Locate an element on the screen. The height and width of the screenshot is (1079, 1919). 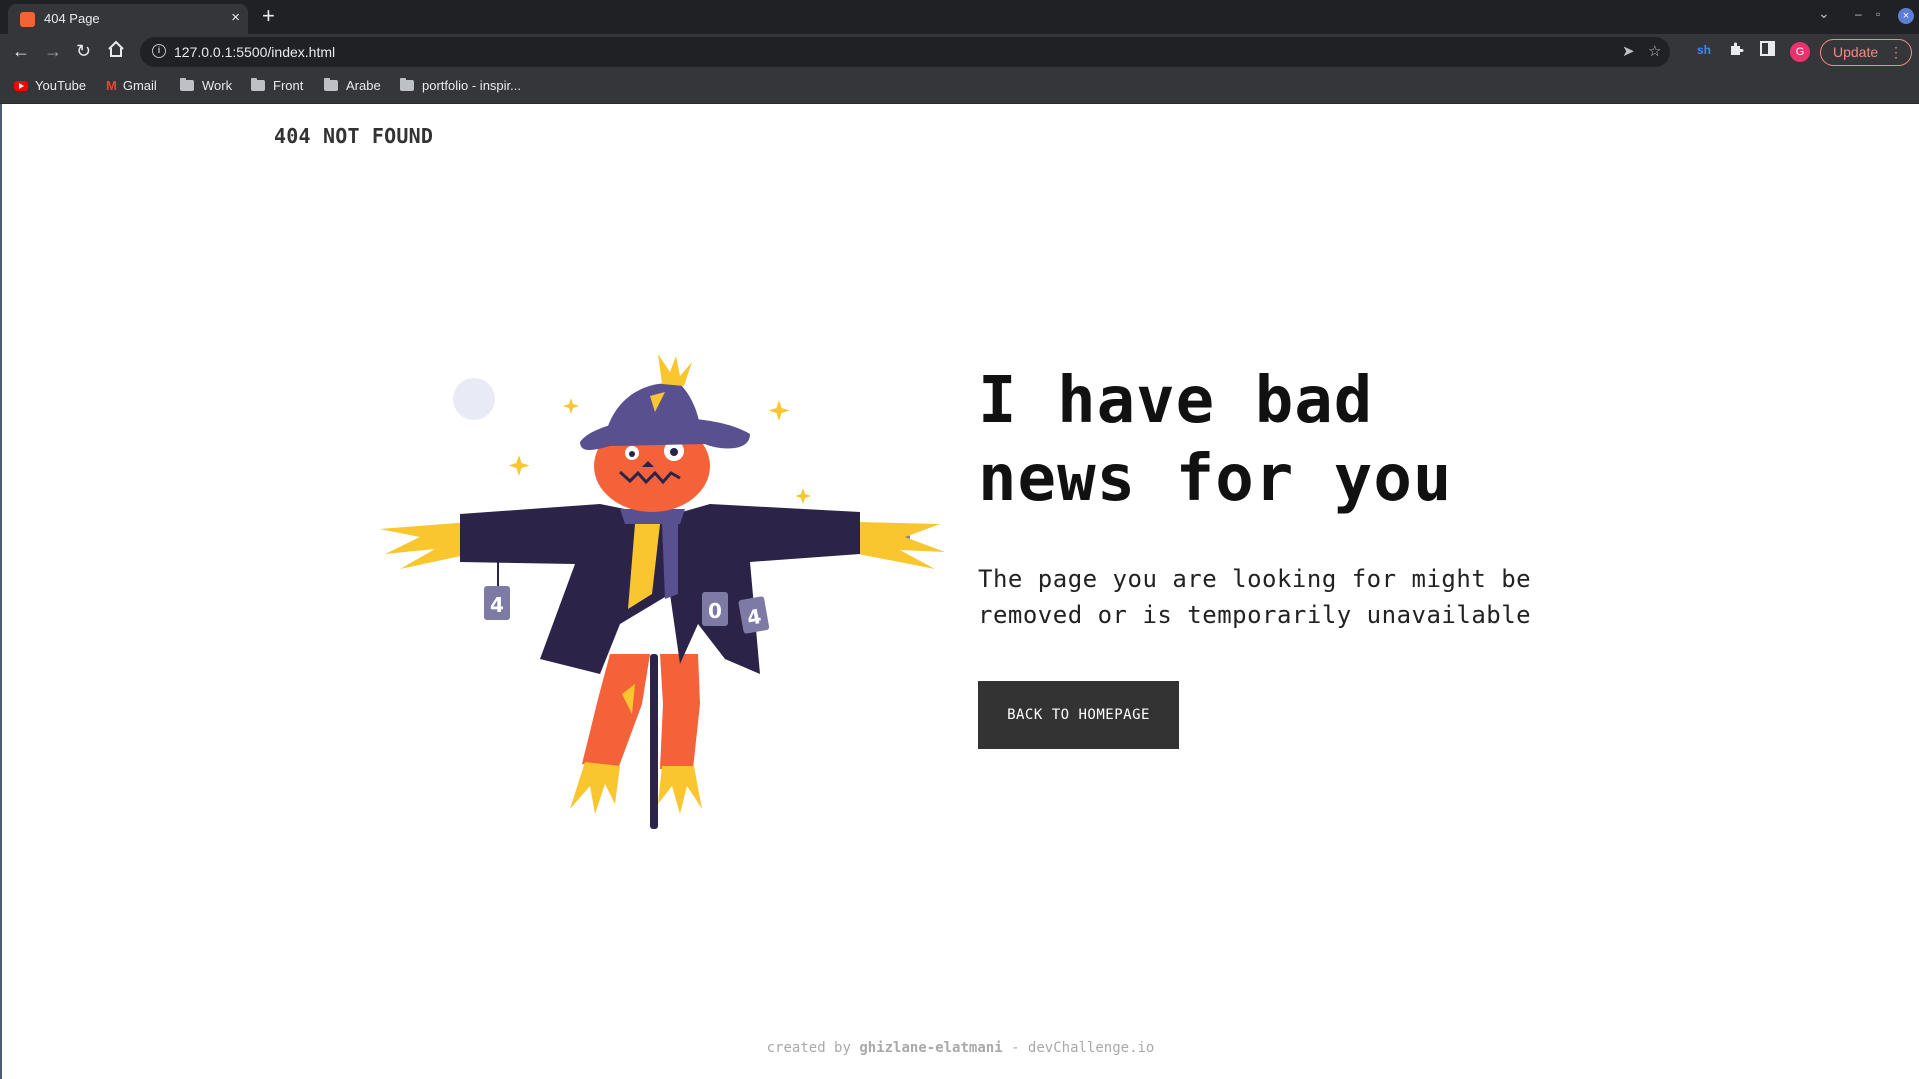
tab-close-icon: × is located at coordinates (235, 17).